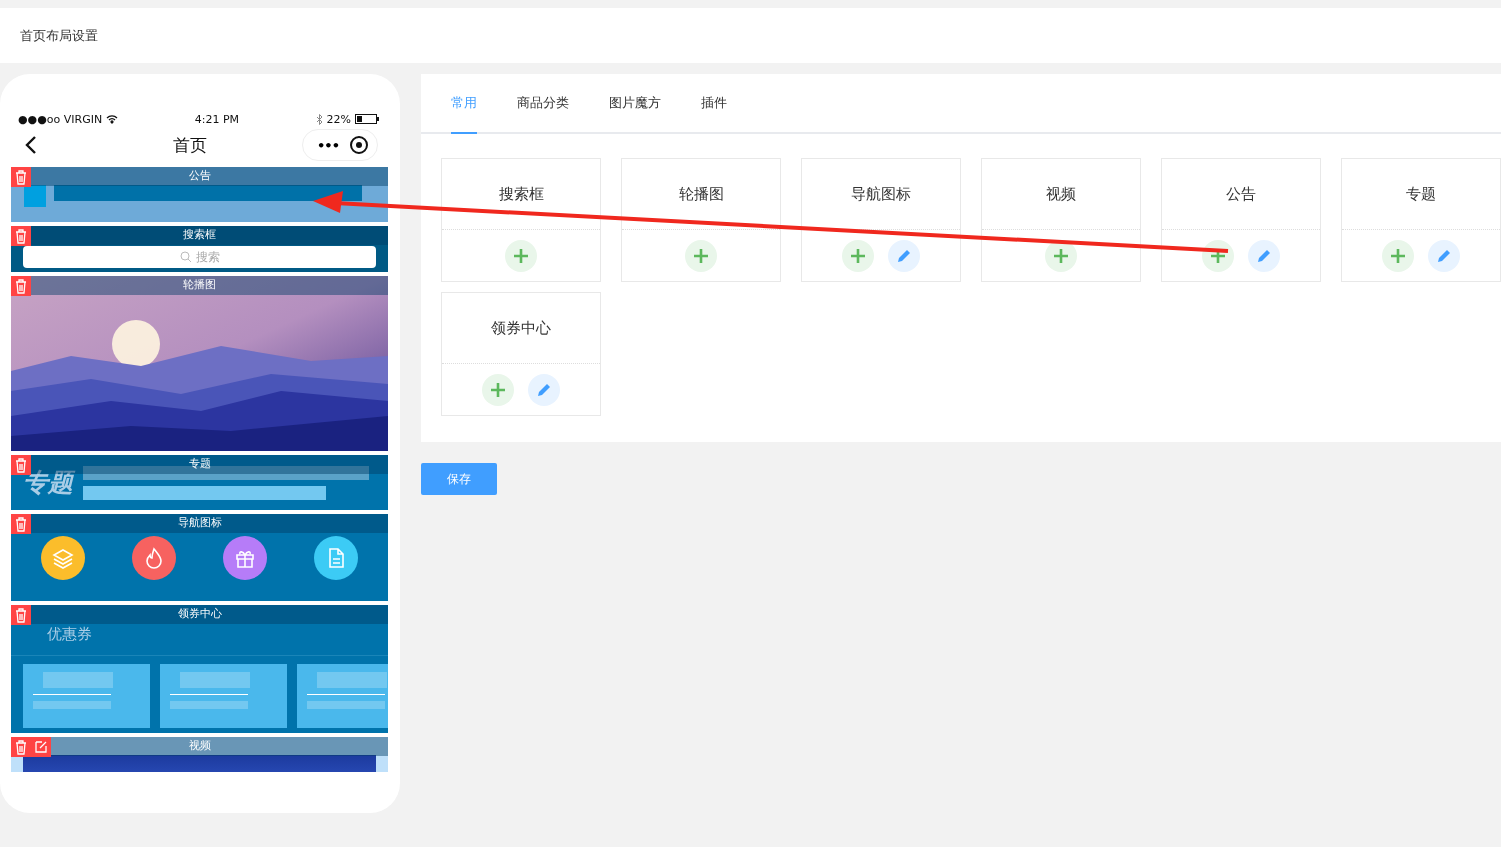 The width and height of the screenshot is (1501, 847). Describe the element at coordinates (199, 614) in the screenshot. I see `module-label: 领券中心` at that location.